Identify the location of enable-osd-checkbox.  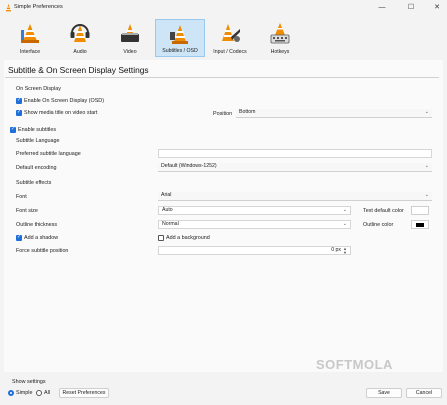
(19, 100).